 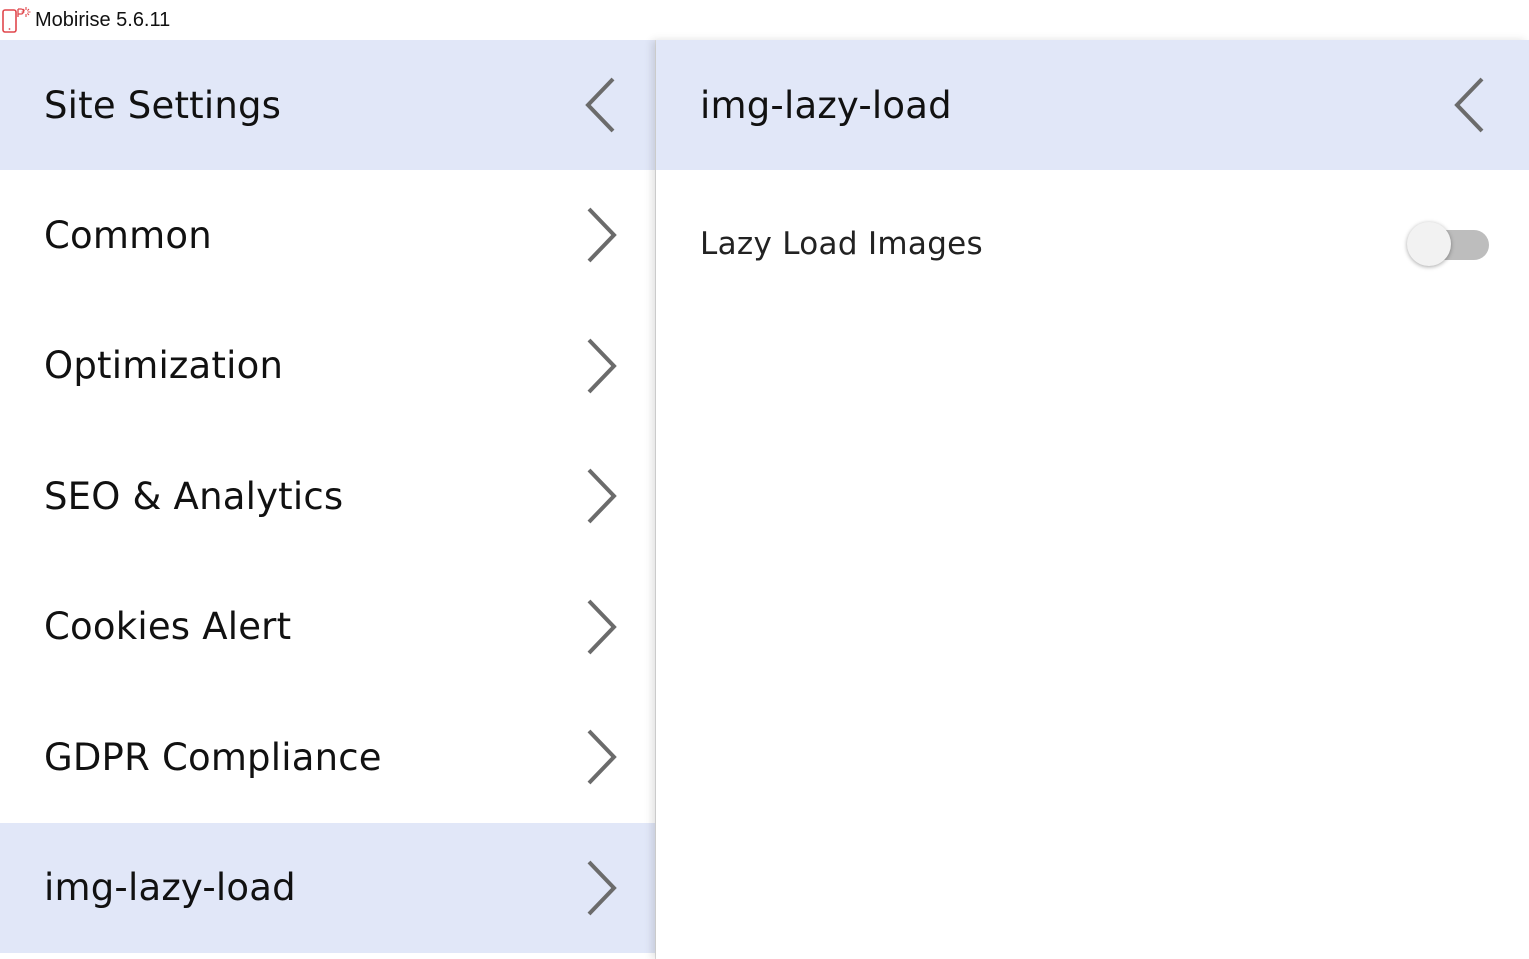 I want to click on mobirise-logo-icon, so click(x=18, y=20).